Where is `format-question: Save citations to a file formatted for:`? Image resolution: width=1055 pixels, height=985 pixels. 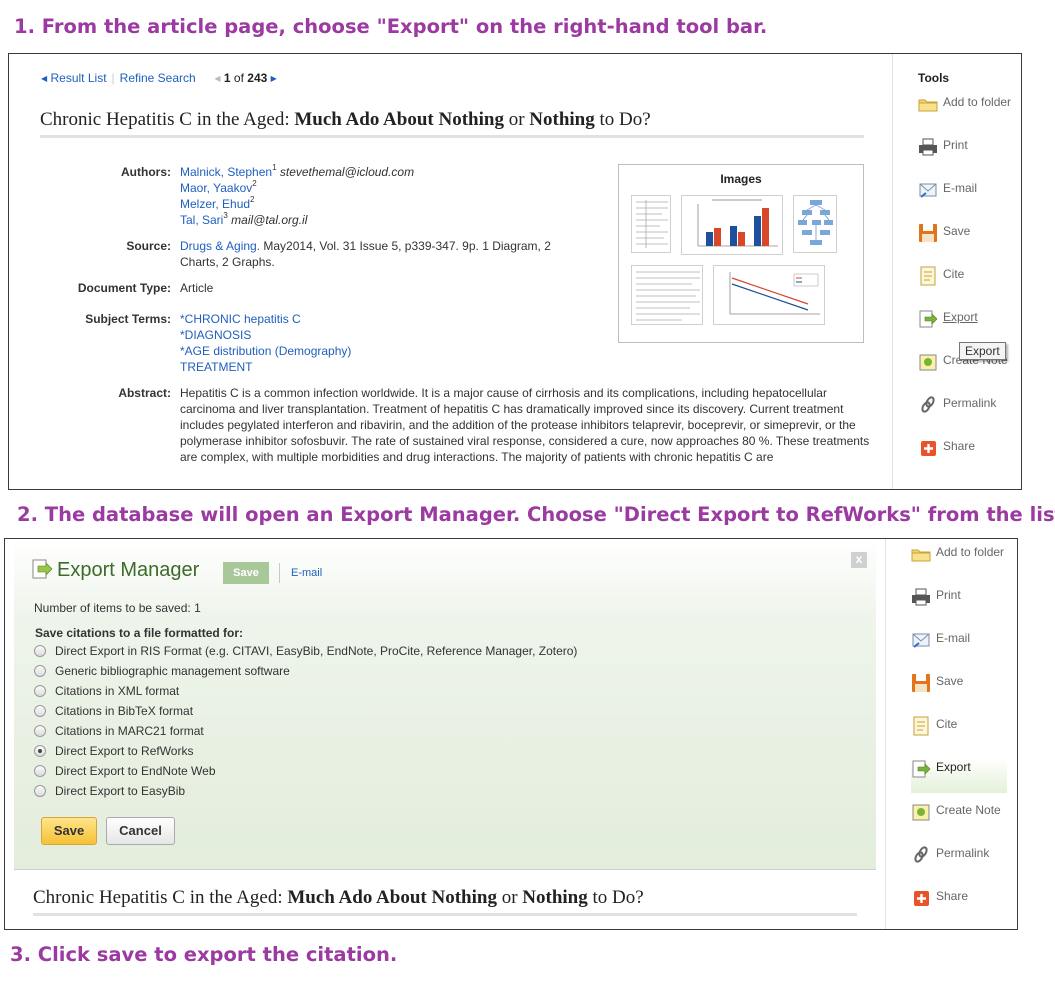 format-question: Save citations to a file formatted for: is located at coordinates (139, 633).